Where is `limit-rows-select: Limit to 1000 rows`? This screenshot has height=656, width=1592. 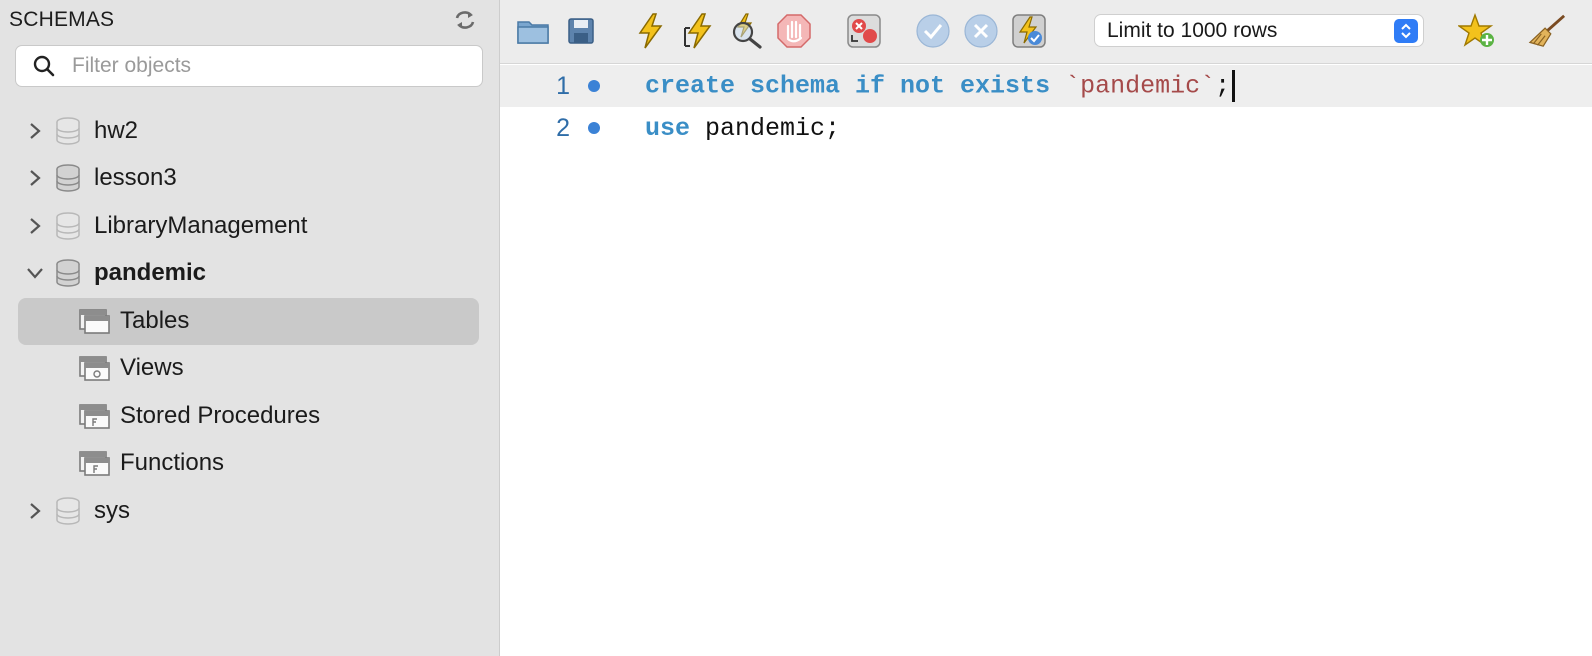 limit-rows-select: Limit to 1000 rows is located at coordinates (1259, 30).